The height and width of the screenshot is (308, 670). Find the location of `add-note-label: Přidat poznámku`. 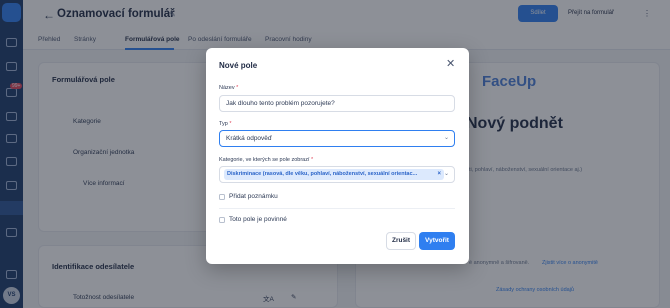

add-note-label: Přidat poznámku is located at coordinates (253, 196).